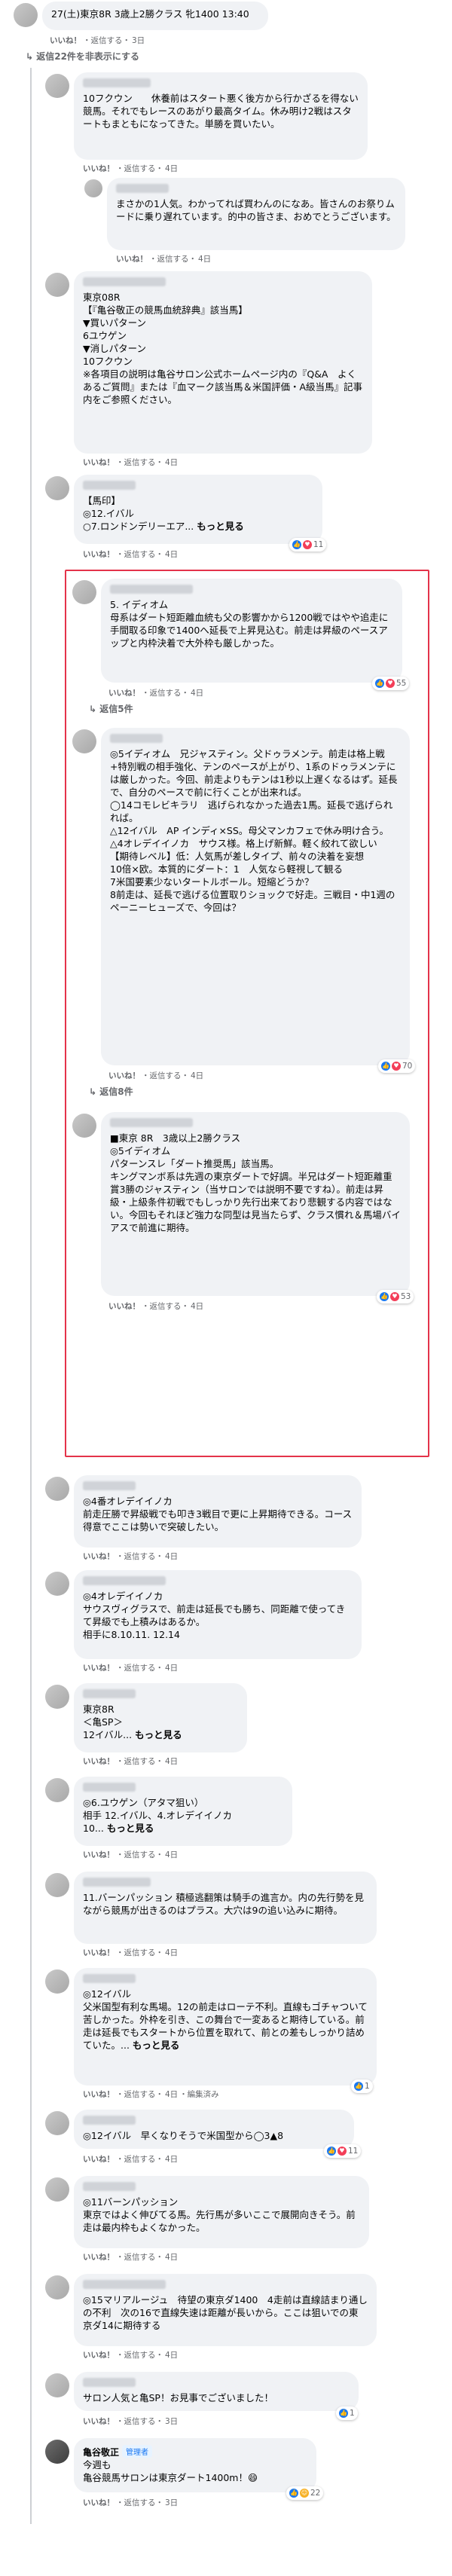 The height and width of the screenshot is (2576, 452). What do you see at coordinates (111, 708) in the screenshot?
I see `view-replies-link: ↳ 返信5件` at bounding box center [111, 708].